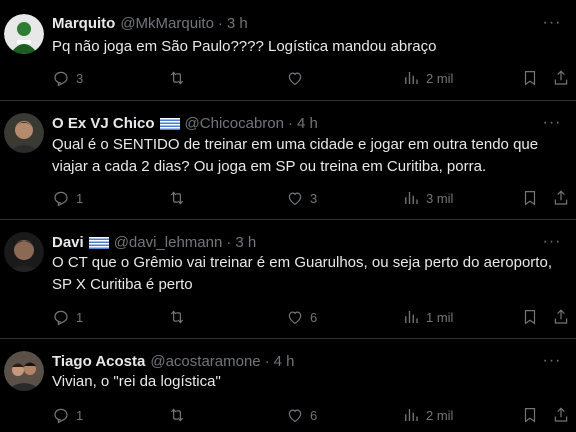 The height and width of the screenshot is (432, 576). What do you see at coordinates (312, 78) in the screenshot?
I see `tweet-actions: 3 2 mil` at bounding box center [312, 78].